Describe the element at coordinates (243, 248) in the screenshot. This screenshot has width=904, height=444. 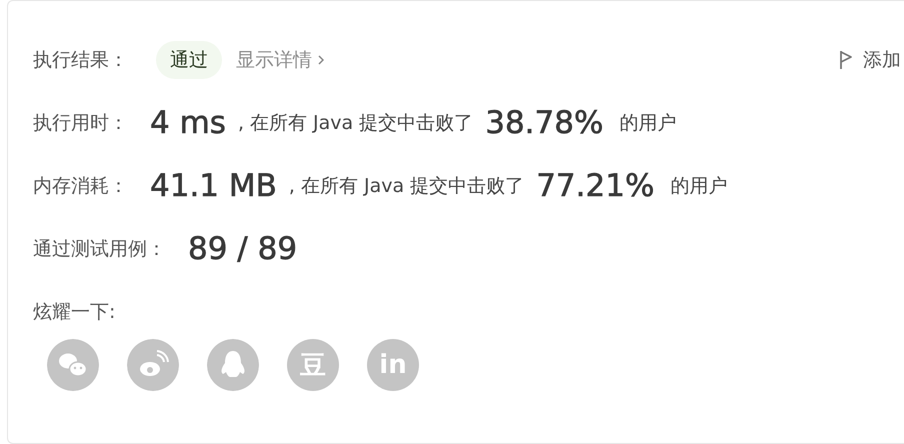
I see `tests-value: 89 / 89` at that location.